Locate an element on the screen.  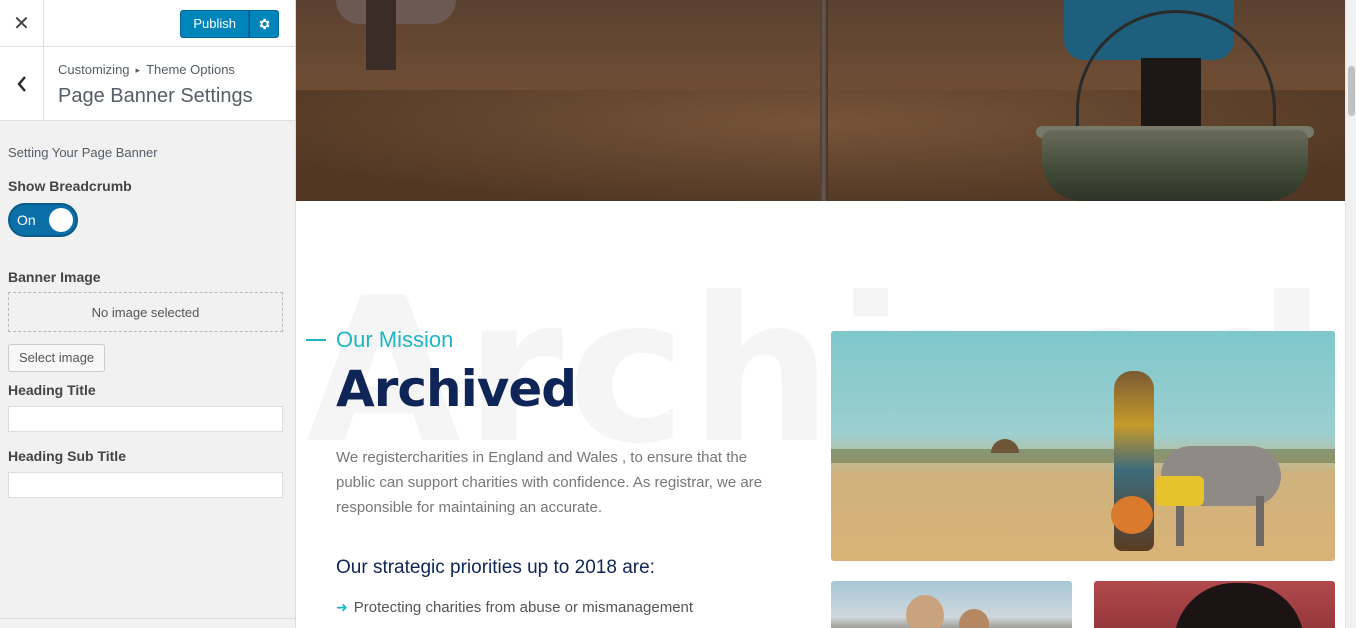
show-breadcrumb-toggle: On is located at coordinates (43, 220).